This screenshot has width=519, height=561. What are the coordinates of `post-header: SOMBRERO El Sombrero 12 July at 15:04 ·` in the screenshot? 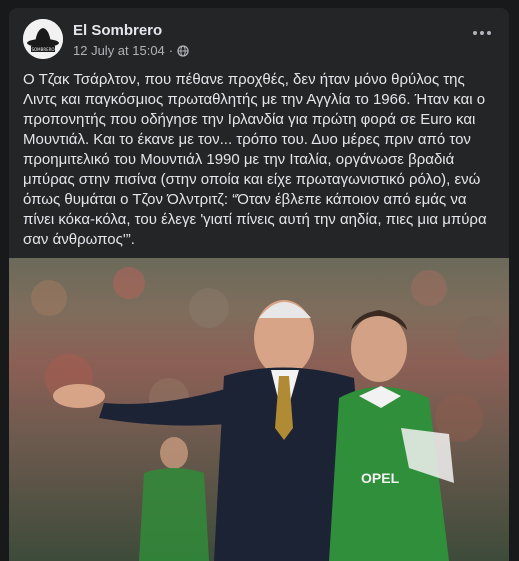 It's located at (259, 42).